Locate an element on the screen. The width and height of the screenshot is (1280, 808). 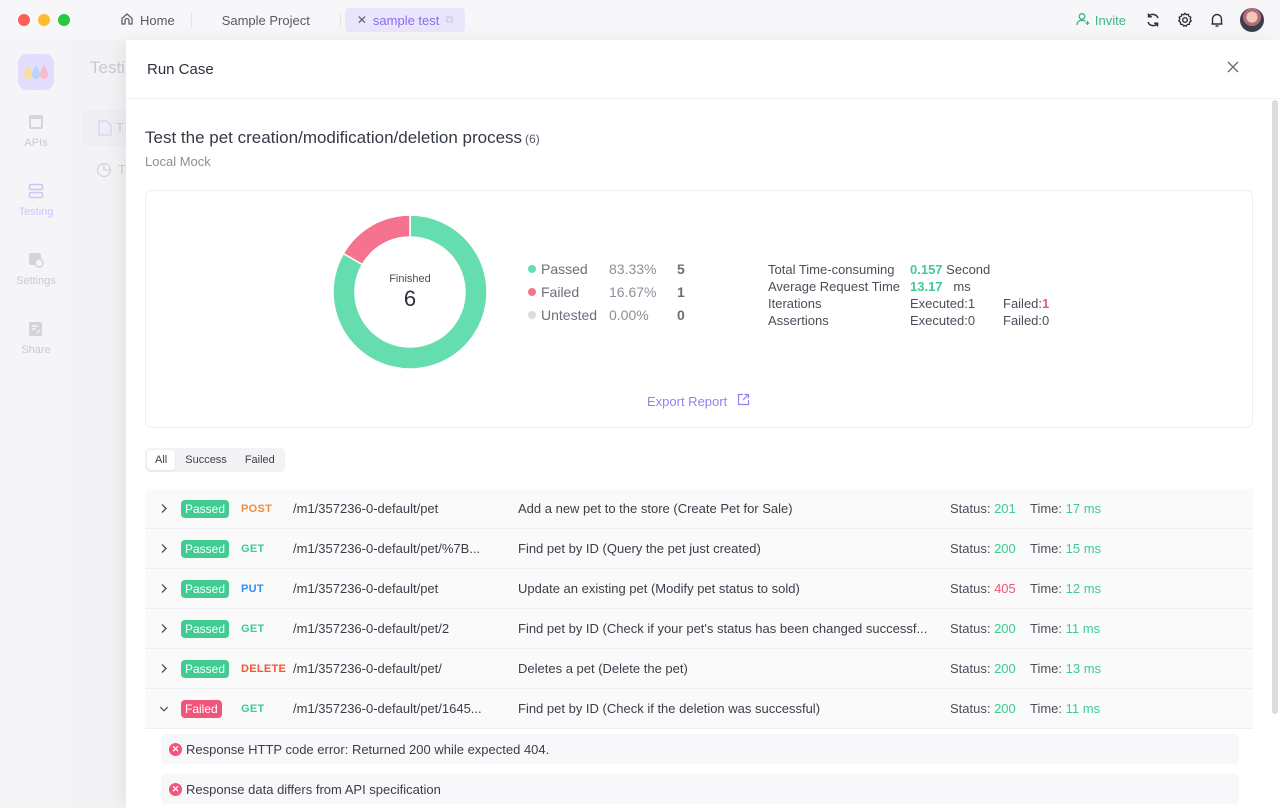
http-method: DELETE is located at coordinates (264, 668).